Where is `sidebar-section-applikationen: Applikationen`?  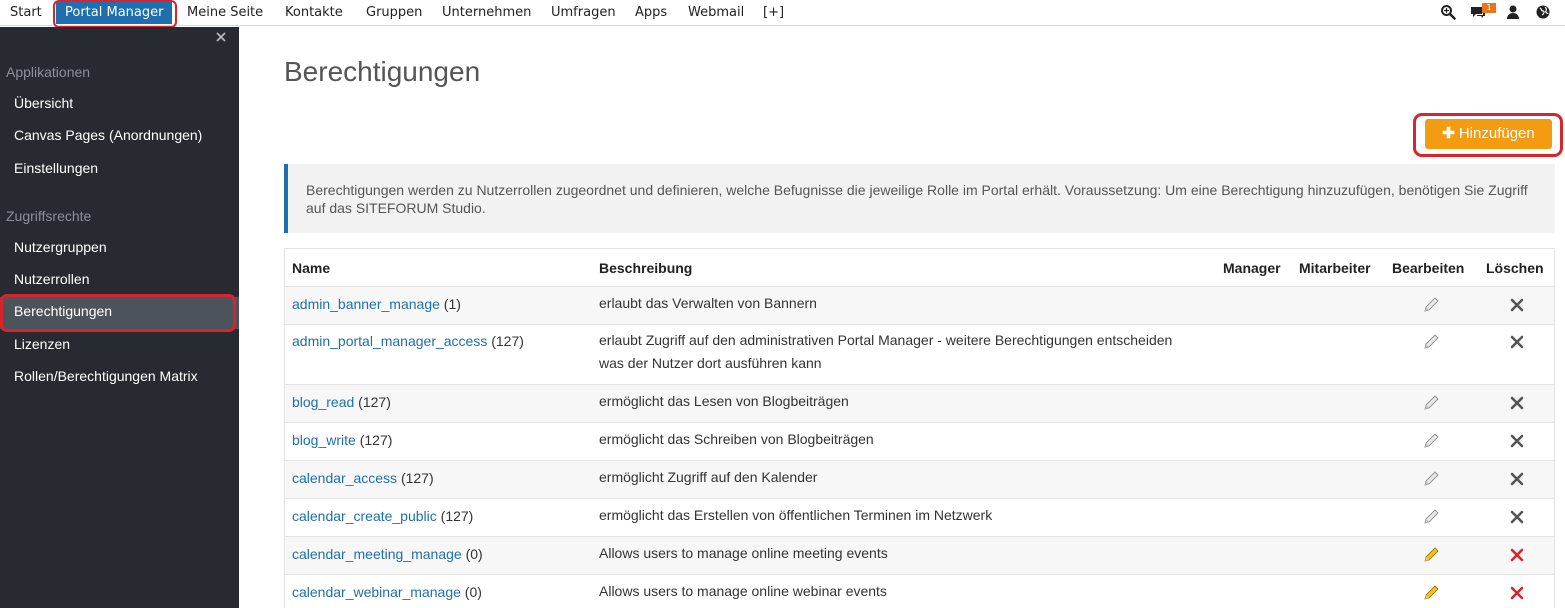 sidebar-section-applikationen: Applikationen is located at coordinates (48, 72).